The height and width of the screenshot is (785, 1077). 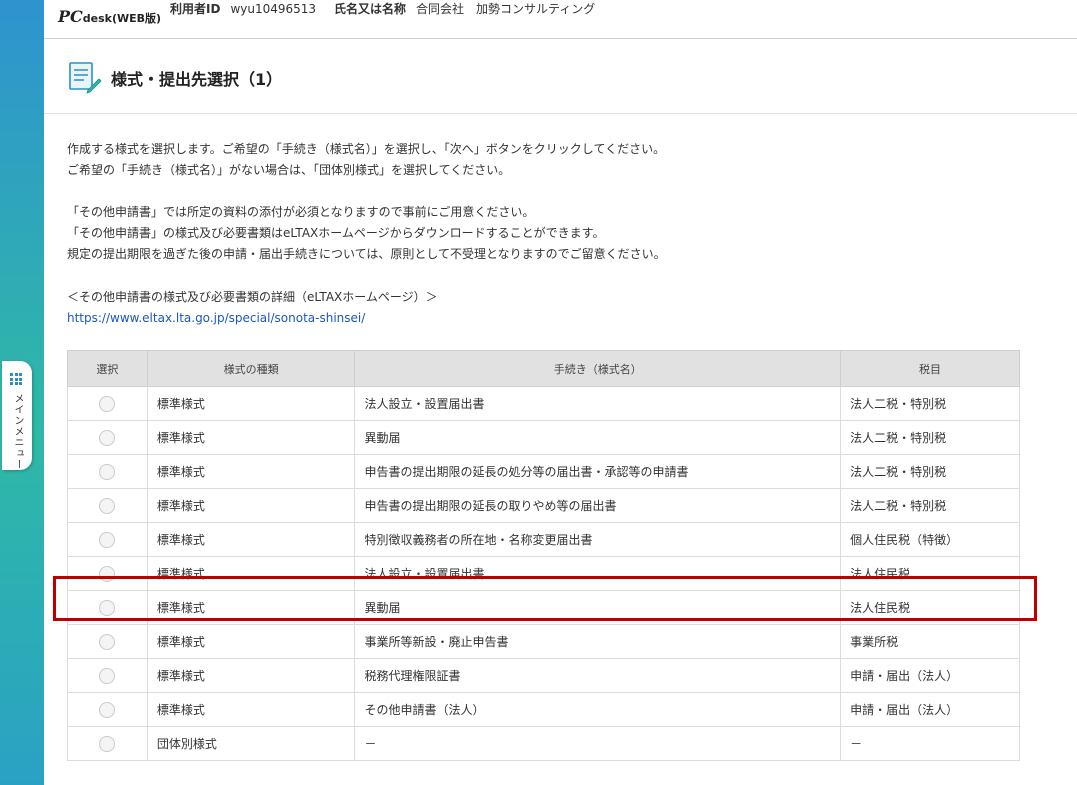 I want to click on procedure-cell: 税務代理権限証書, so click(x=598, y=675).